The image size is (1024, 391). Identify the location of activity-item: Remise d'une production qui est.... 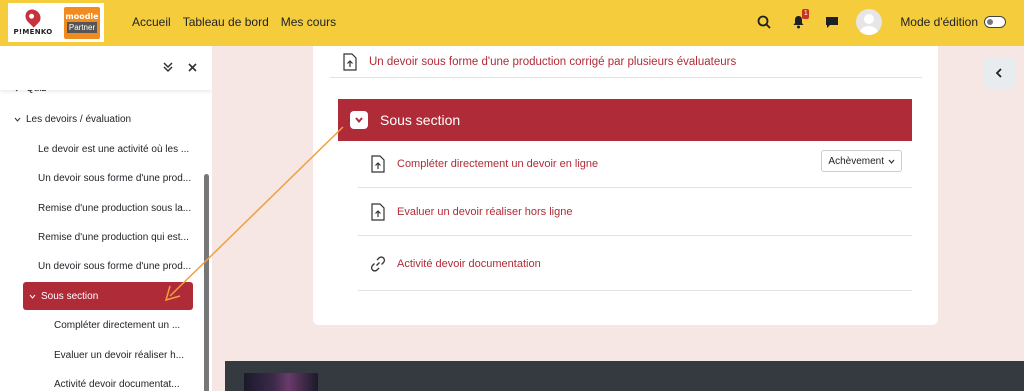
(125, 237).